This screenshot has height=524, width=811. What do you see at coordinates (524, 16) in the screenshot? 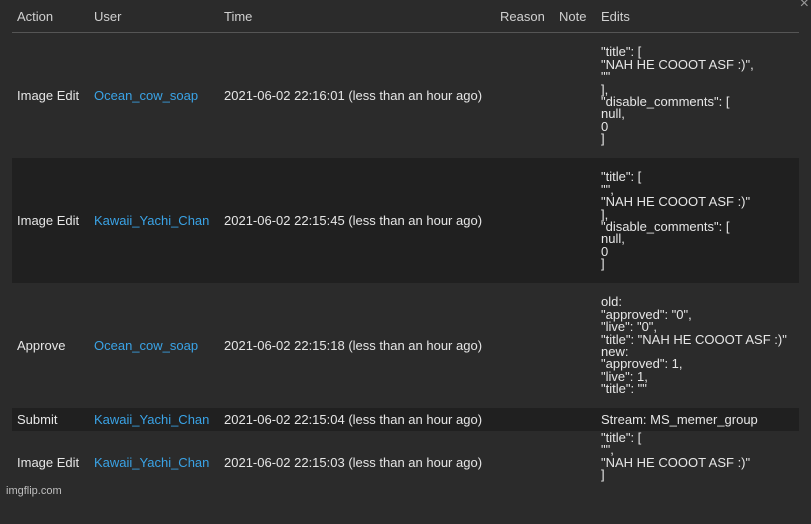
I see `header-reason: Reason` at bounding box center [524, 16].